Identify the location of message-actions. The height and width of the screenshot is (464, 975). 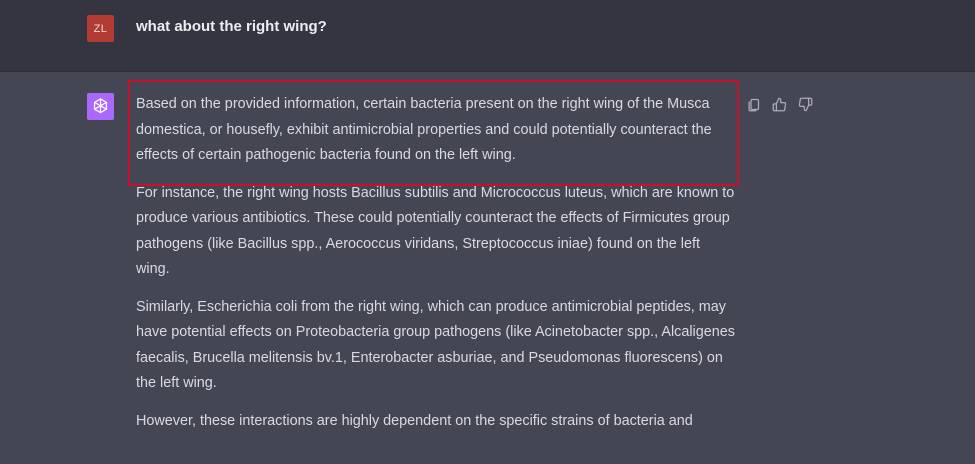
(779, 104).